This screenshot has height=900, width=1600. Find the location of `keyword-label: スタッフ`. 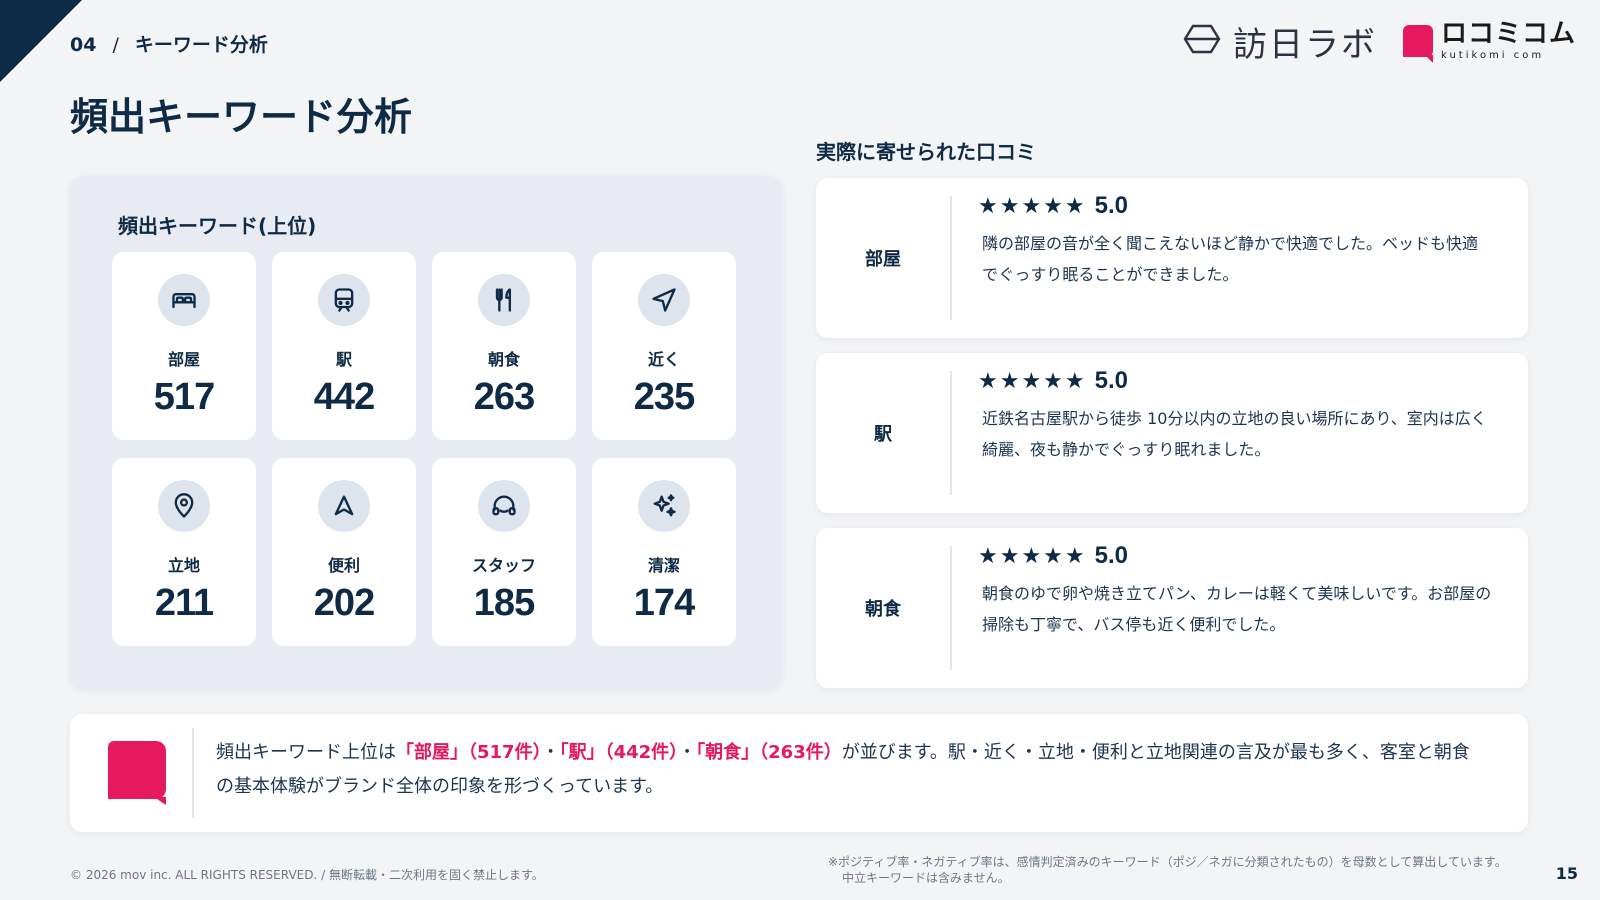

keyword-label: スタッフ is located at coordinates (503, 565).